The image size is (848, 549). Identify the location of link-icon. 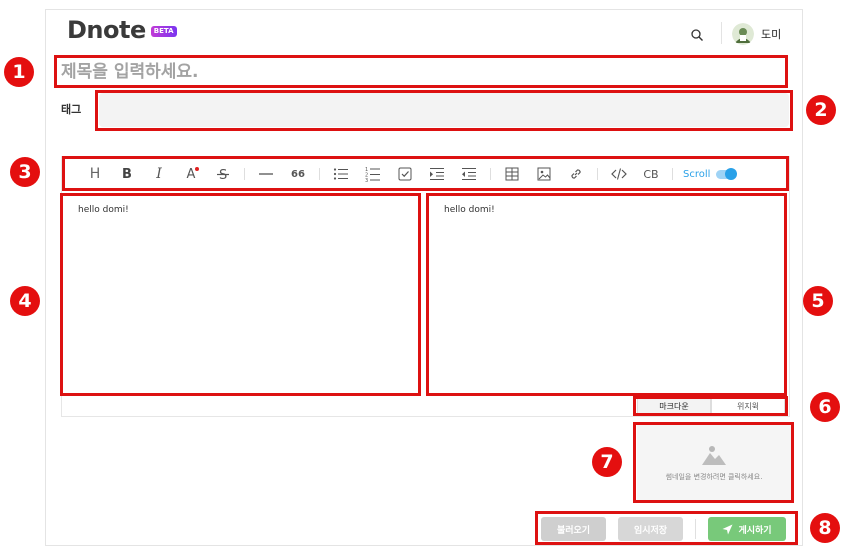
(576, 174).